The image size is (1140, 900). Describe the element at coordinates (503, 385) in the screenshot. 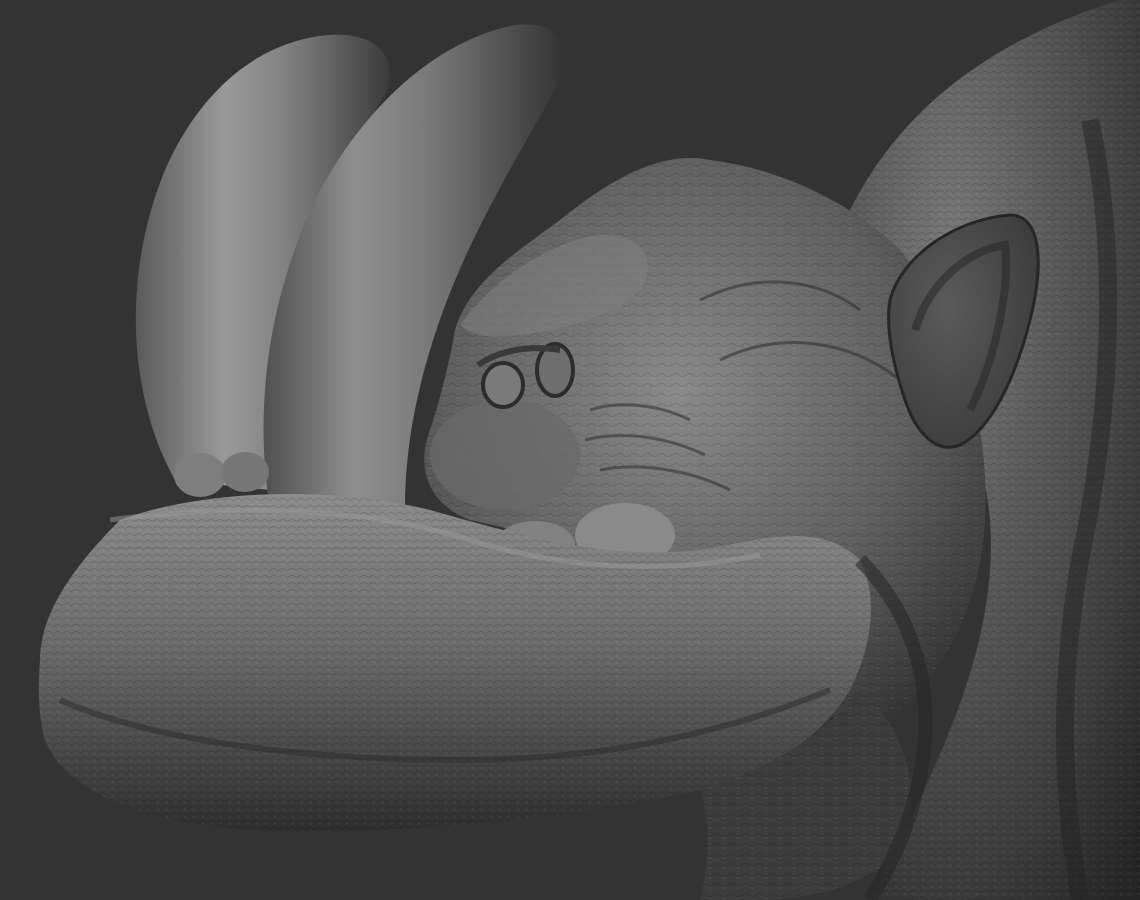

I see `eye-far` at that location.